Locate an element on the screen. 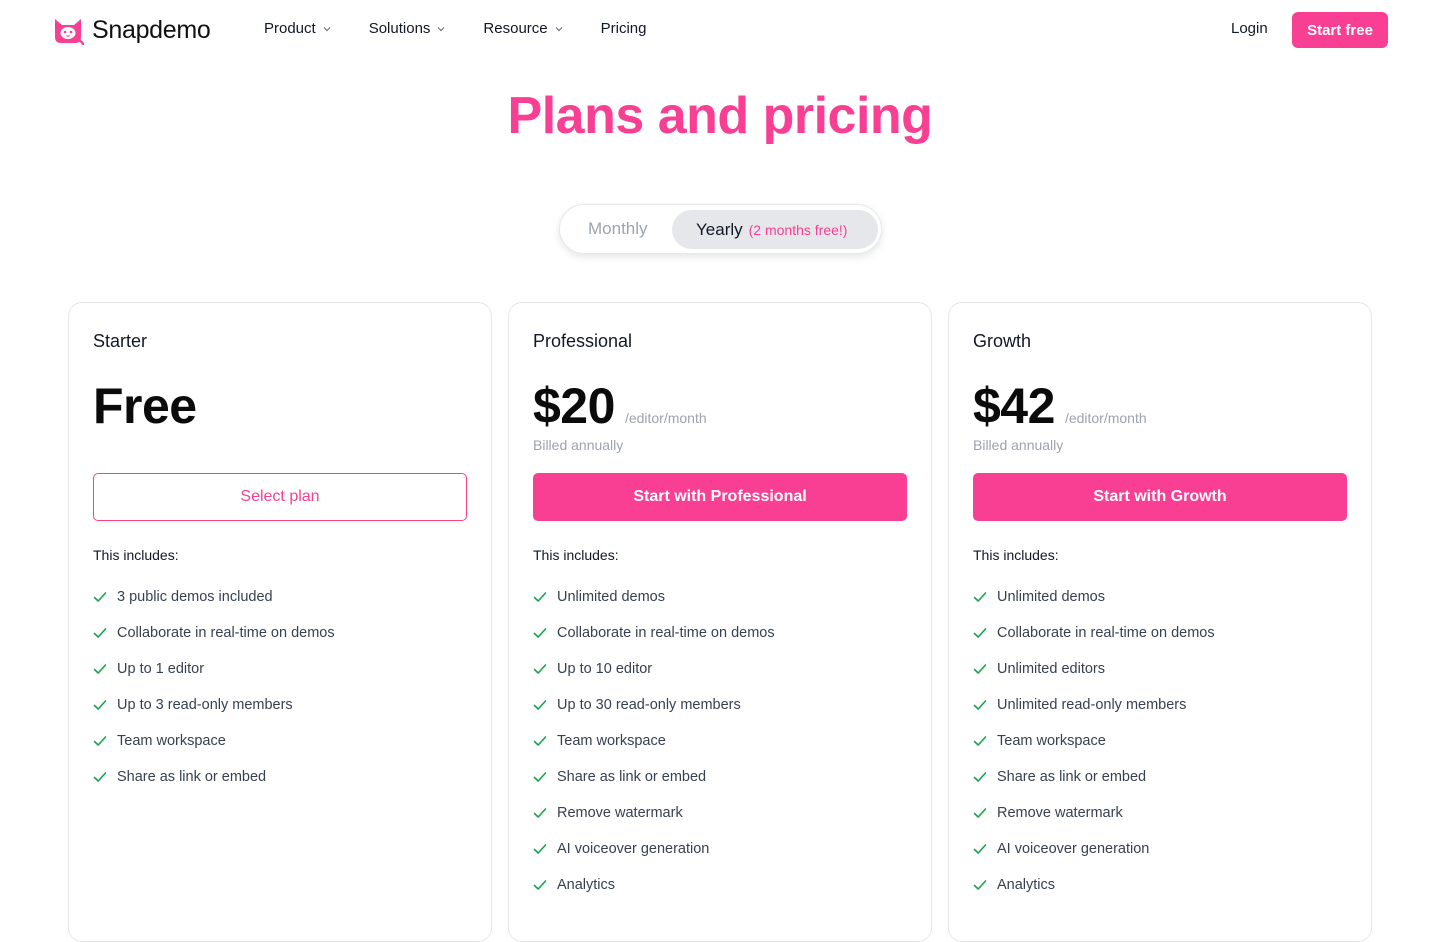  cat-face-logo-icon is located at coordinates (69, 32).